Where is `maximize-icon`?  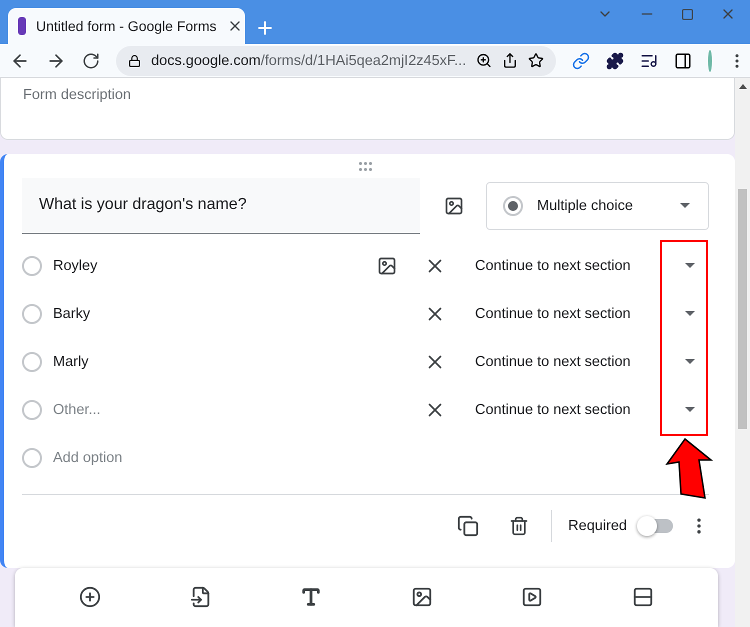 maximize-icon is located at coordinates (687, 14).